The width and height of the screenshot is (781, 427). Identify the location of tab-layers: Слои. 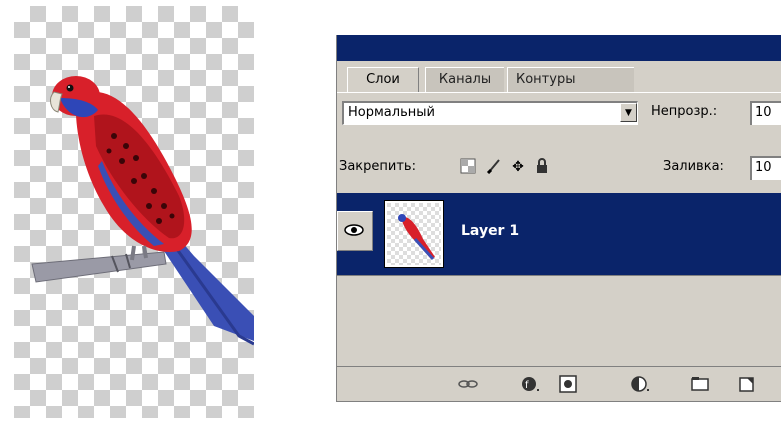
(383, 79).